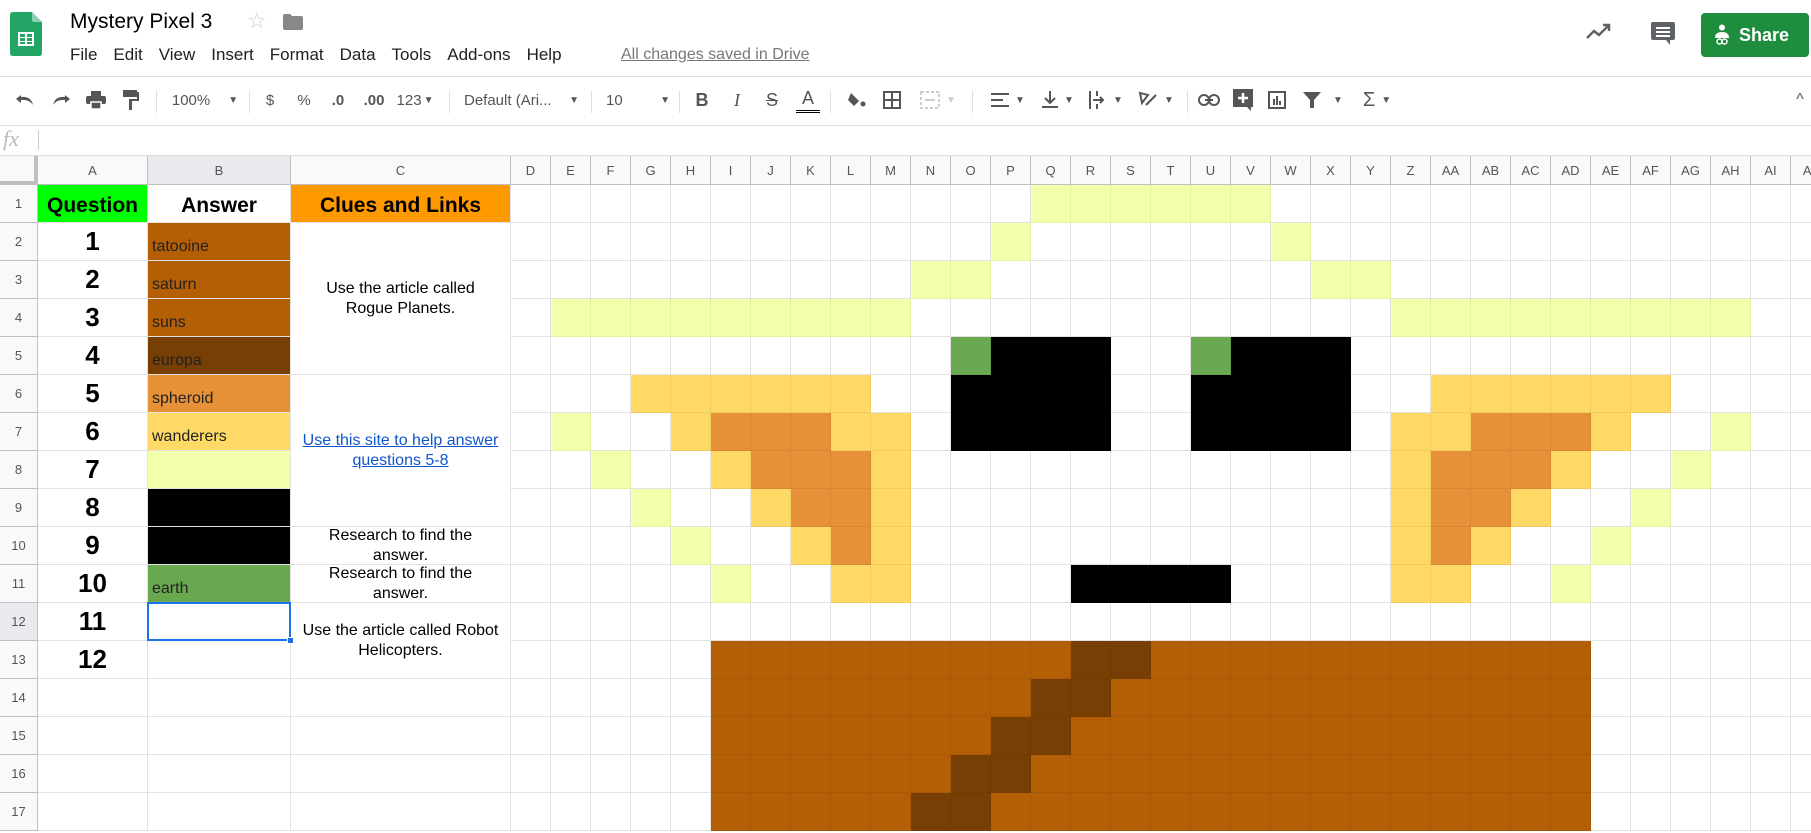  Describe the element at coordinates (1771, 660) in the screenshot. I see `cell-ai13` at that location.